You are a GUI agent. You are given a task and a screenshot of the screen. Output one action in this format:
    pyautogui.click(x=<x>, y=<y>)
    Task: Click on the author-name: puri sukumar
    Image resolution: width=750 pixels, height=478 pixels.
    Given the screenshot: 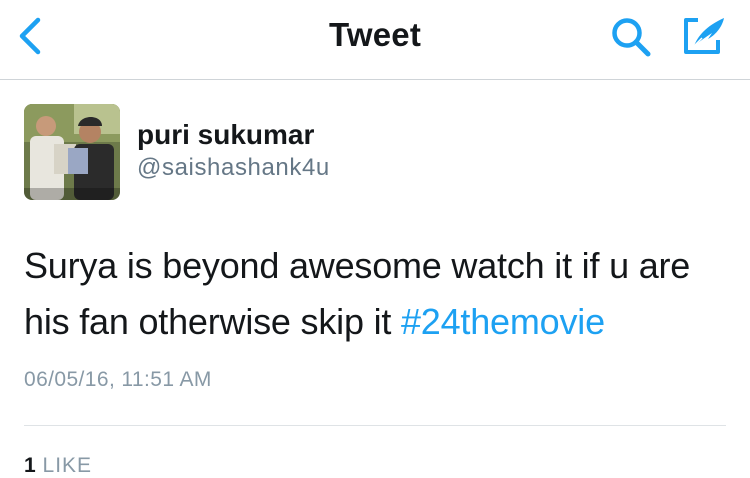 What is the action you would take?
    pyautogui.click(x=225, y=135)
    